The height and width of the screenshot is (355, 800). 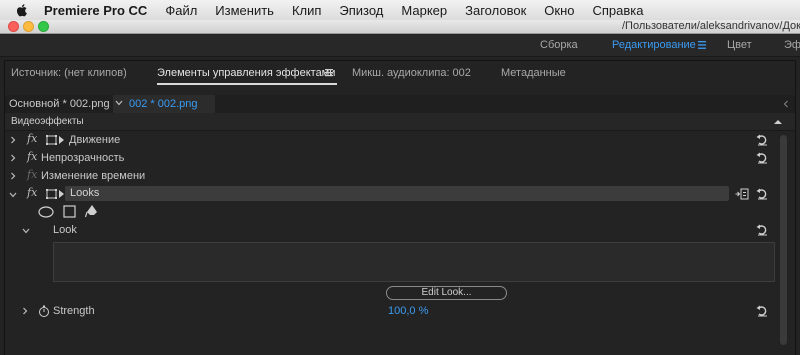 What do you see at coordinates (400, 140) in the screenshot?
I see `effect-row-motion: fx Движение` at bounding box center [400, 140].